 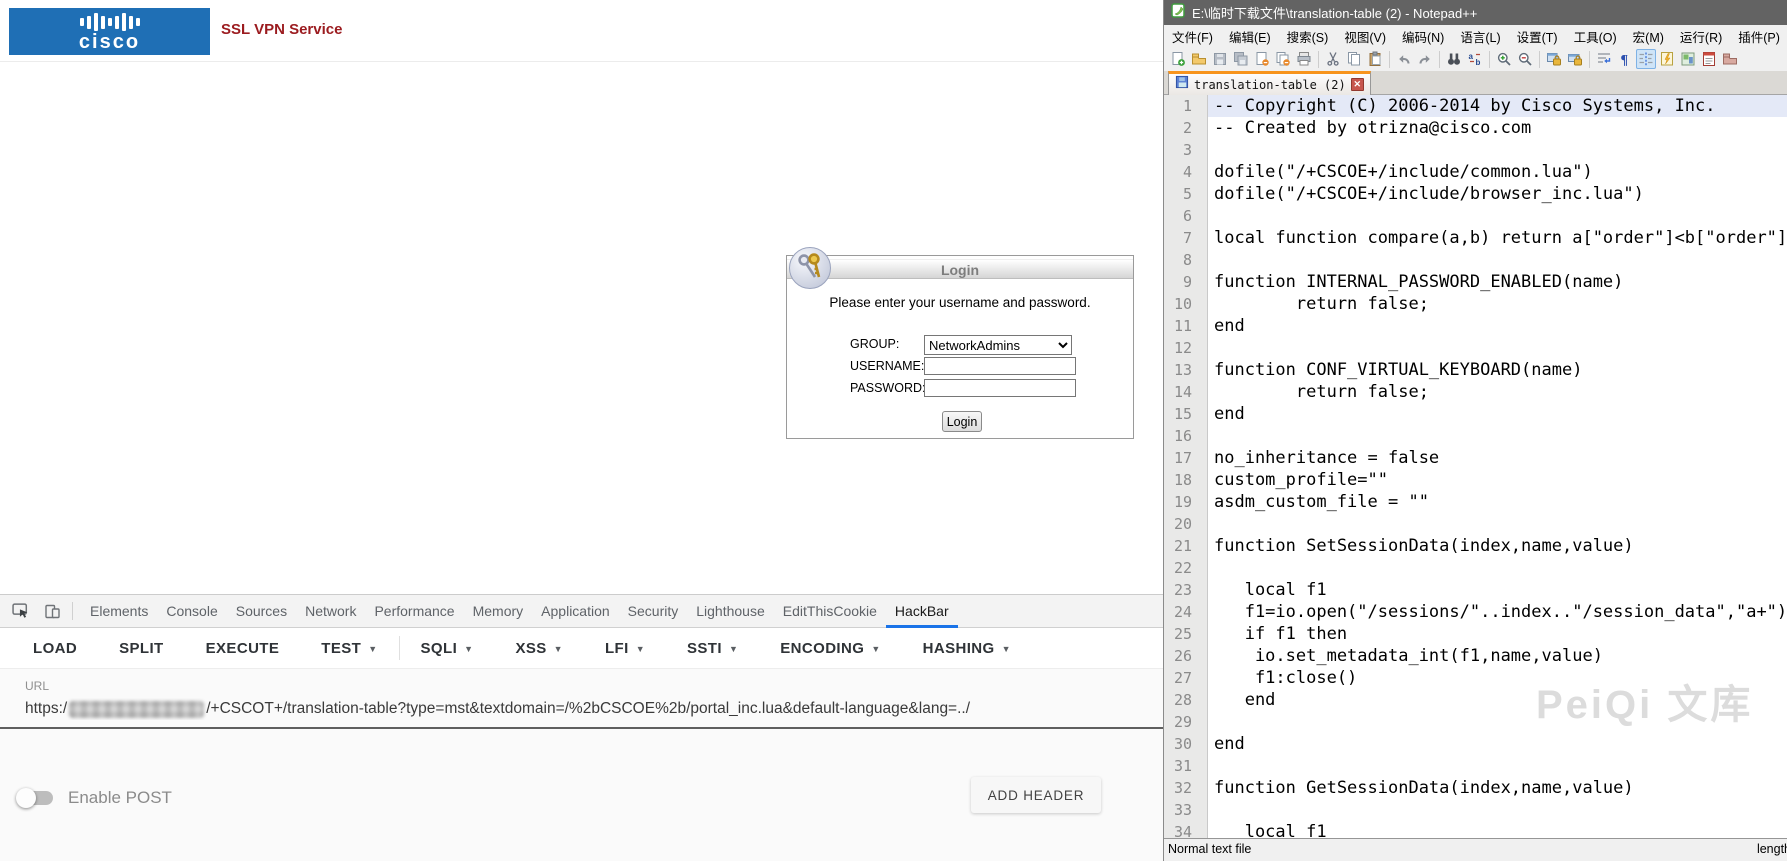 What do you see at coordinates (447, 648) in the screenshot?
I see `hackbar-menu-sqli: SQLI ▼` at bounding box center [447, 648].